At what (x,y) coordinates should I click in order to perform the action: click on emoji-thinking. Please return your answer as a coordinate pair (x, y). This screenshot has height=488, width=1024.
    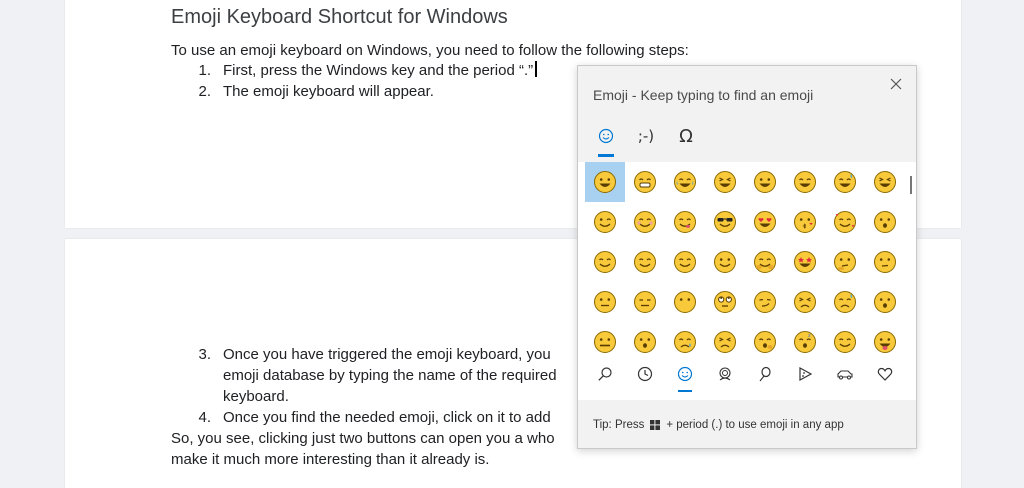
    Looking at the image, I should click on (845, 262).